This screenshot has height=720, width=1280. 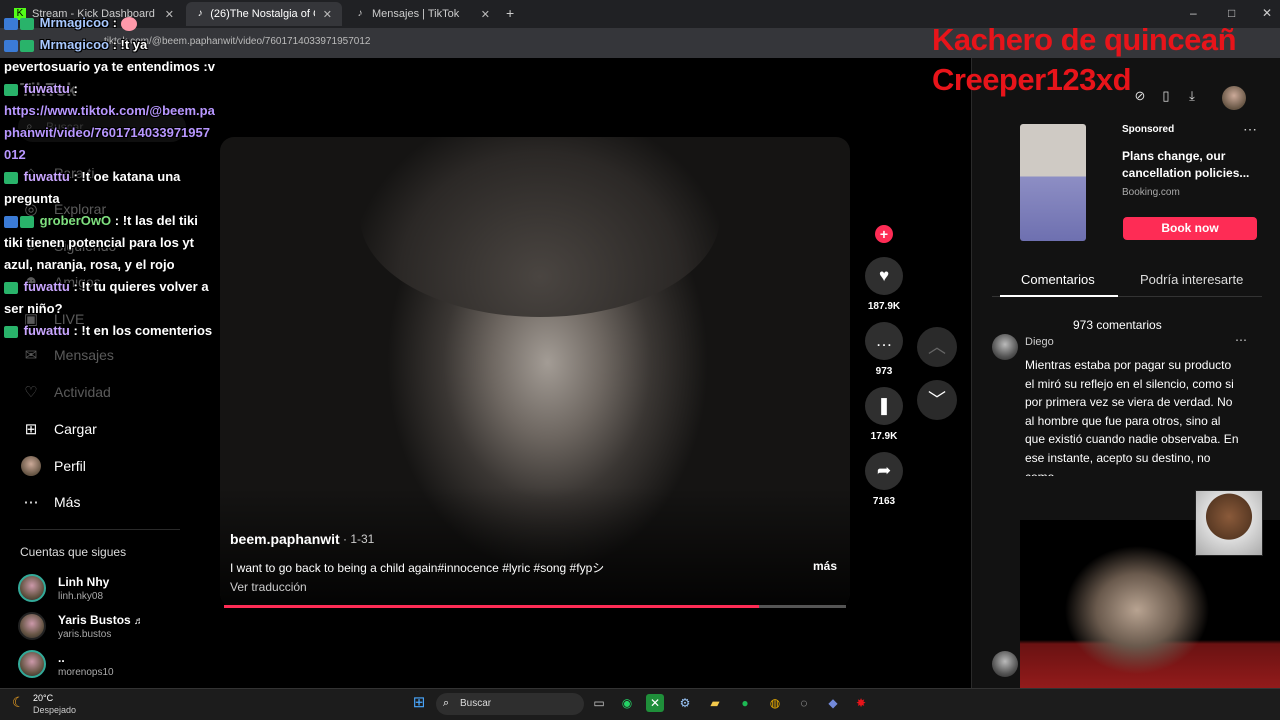 I want to click on task-view-icon: ▭, so click(x=599, y=703).